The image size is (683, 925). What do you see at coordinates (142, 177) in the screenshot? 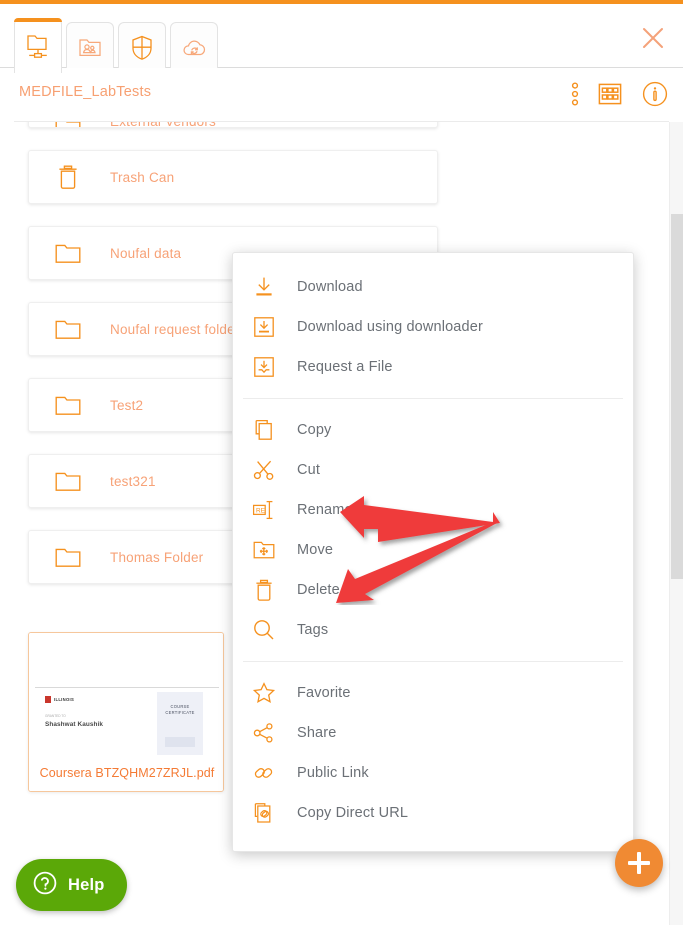
I see `folder-name: Trash Can` at bounding box center [142, 177].